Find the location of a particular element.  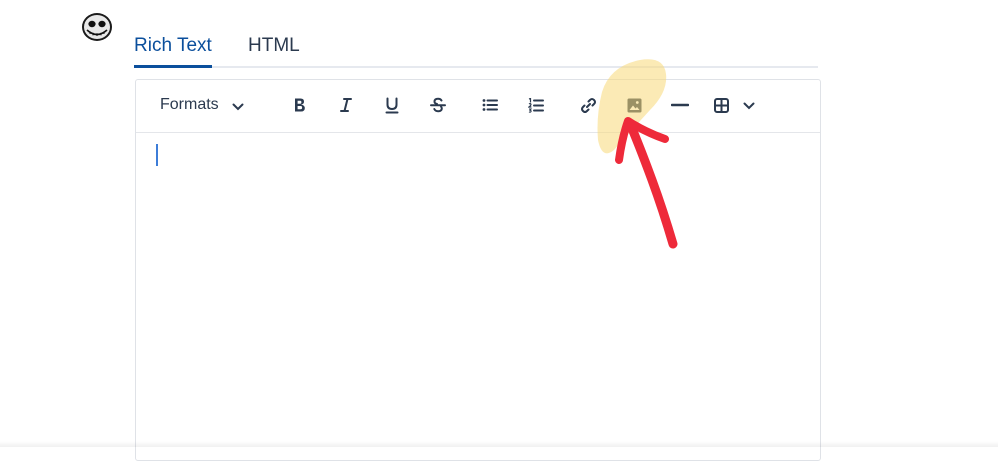

bold-icon is located at coordinates (300, 105).